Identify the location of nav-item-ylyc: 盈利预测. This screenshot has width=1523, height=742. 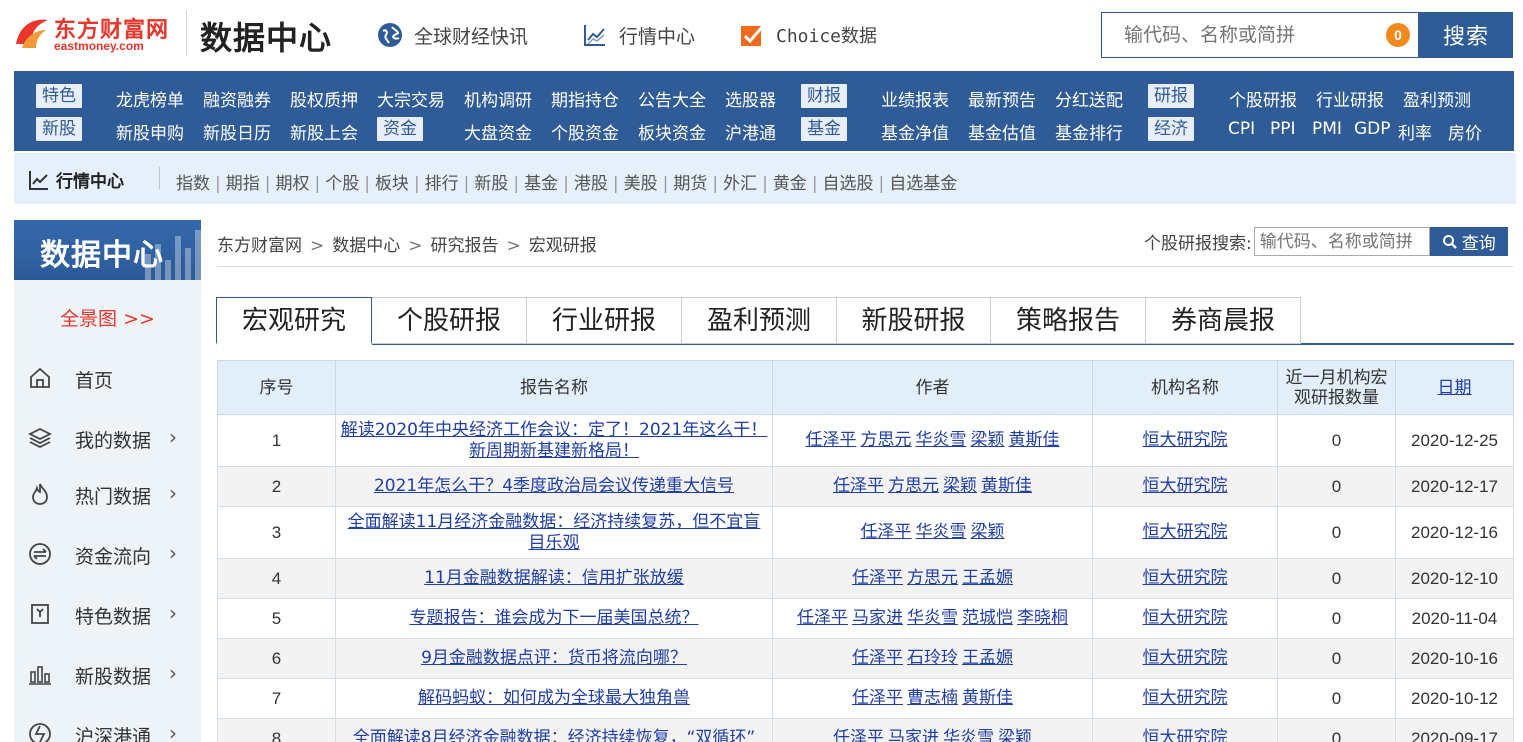
(1437, 98).